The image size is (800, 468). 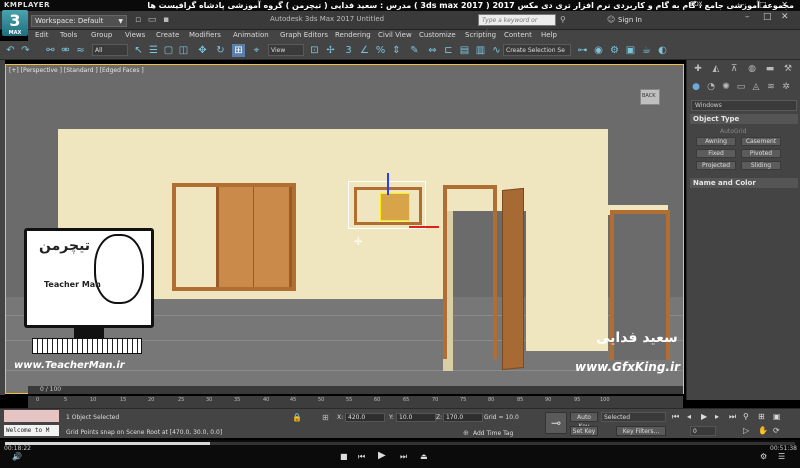 I want to click on add-time-tag-icon: ⊕, so click(x=466, y=433).